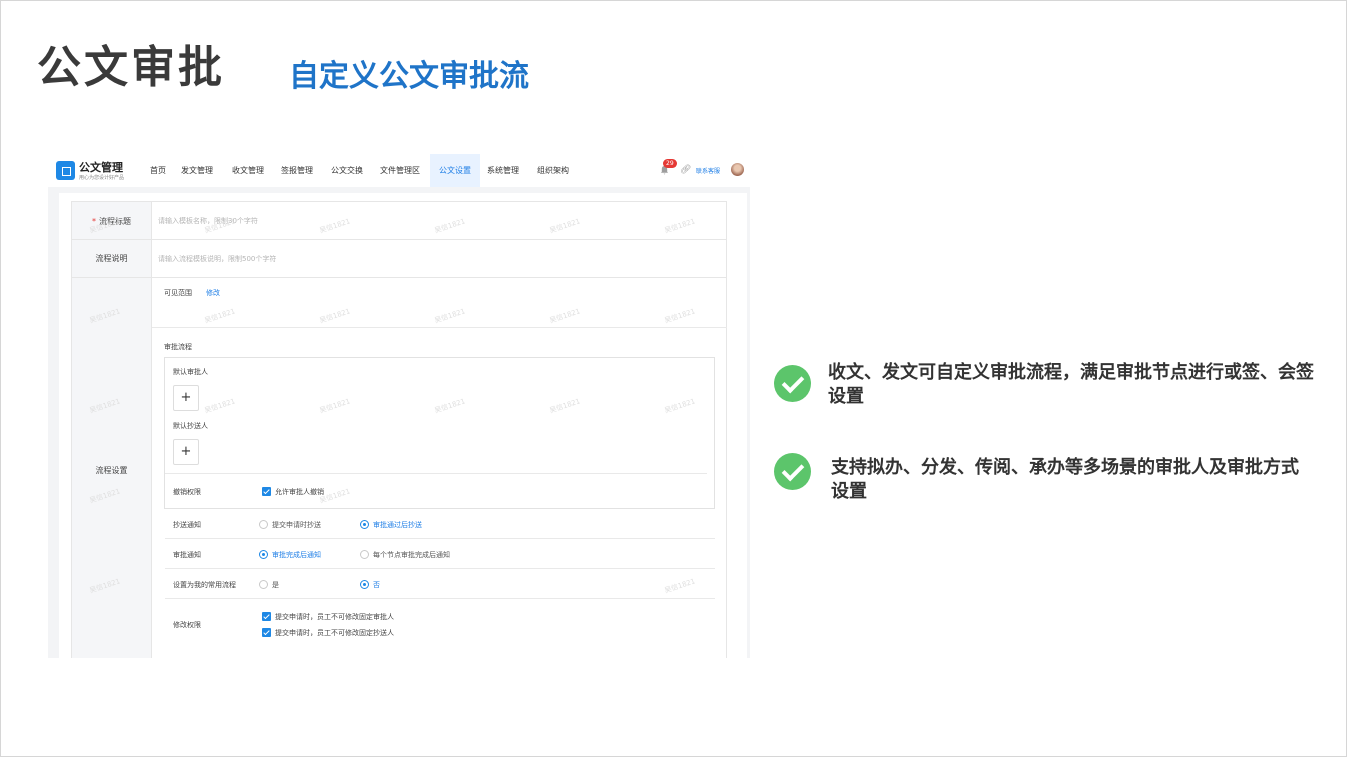 The width and height of the screenshot is (1347, 757). Describe the element at coordinates (111, 259) in the screenshot. I see `flow-desc-label: 流程说明` at that location.